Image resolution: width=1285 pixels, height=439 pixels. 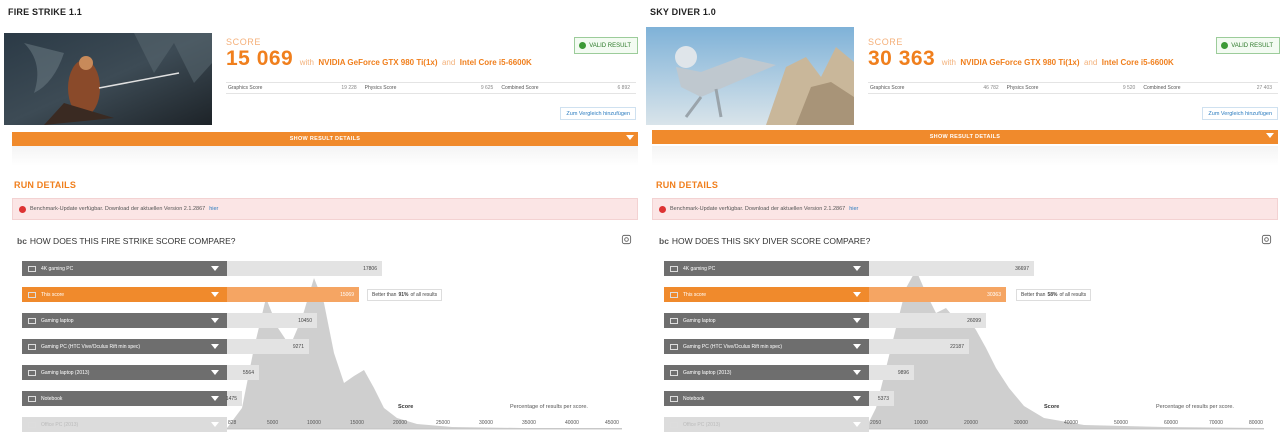 I want to click on axis-tick: 10000, so click(x=314, y=423).